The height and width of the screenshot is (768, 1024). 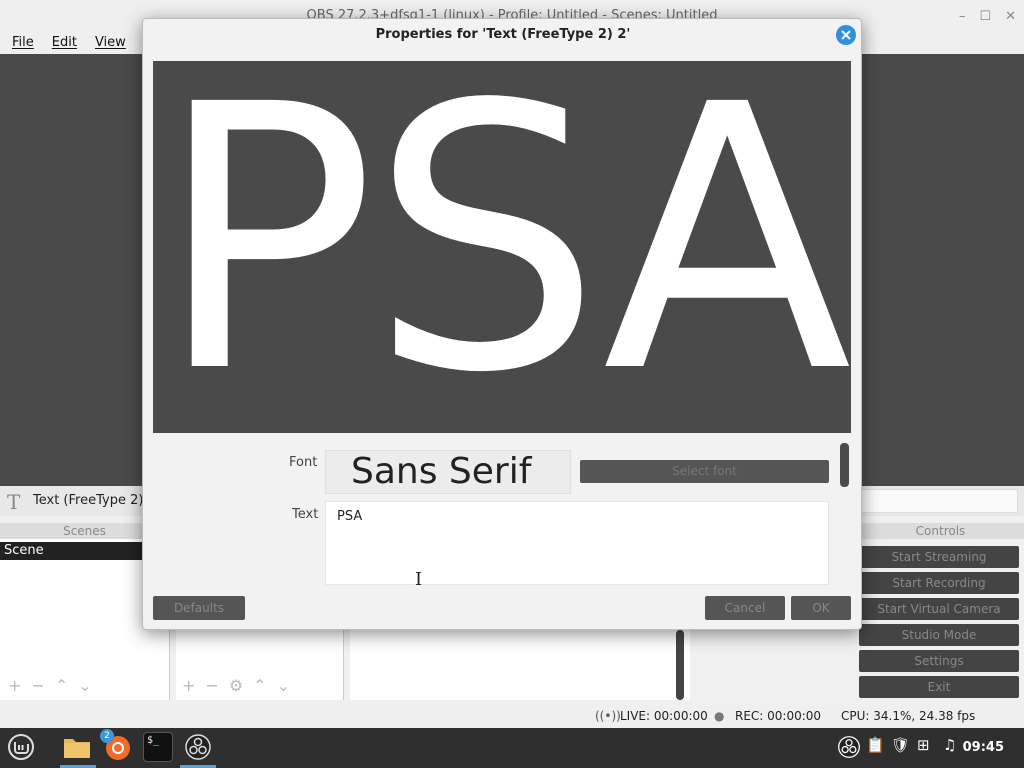 What do you see at coordinates (50, 685) in the screenshot?
I see `scenes-toolbar: + − ⌃ ⌄` at bounding box center [50, 685].